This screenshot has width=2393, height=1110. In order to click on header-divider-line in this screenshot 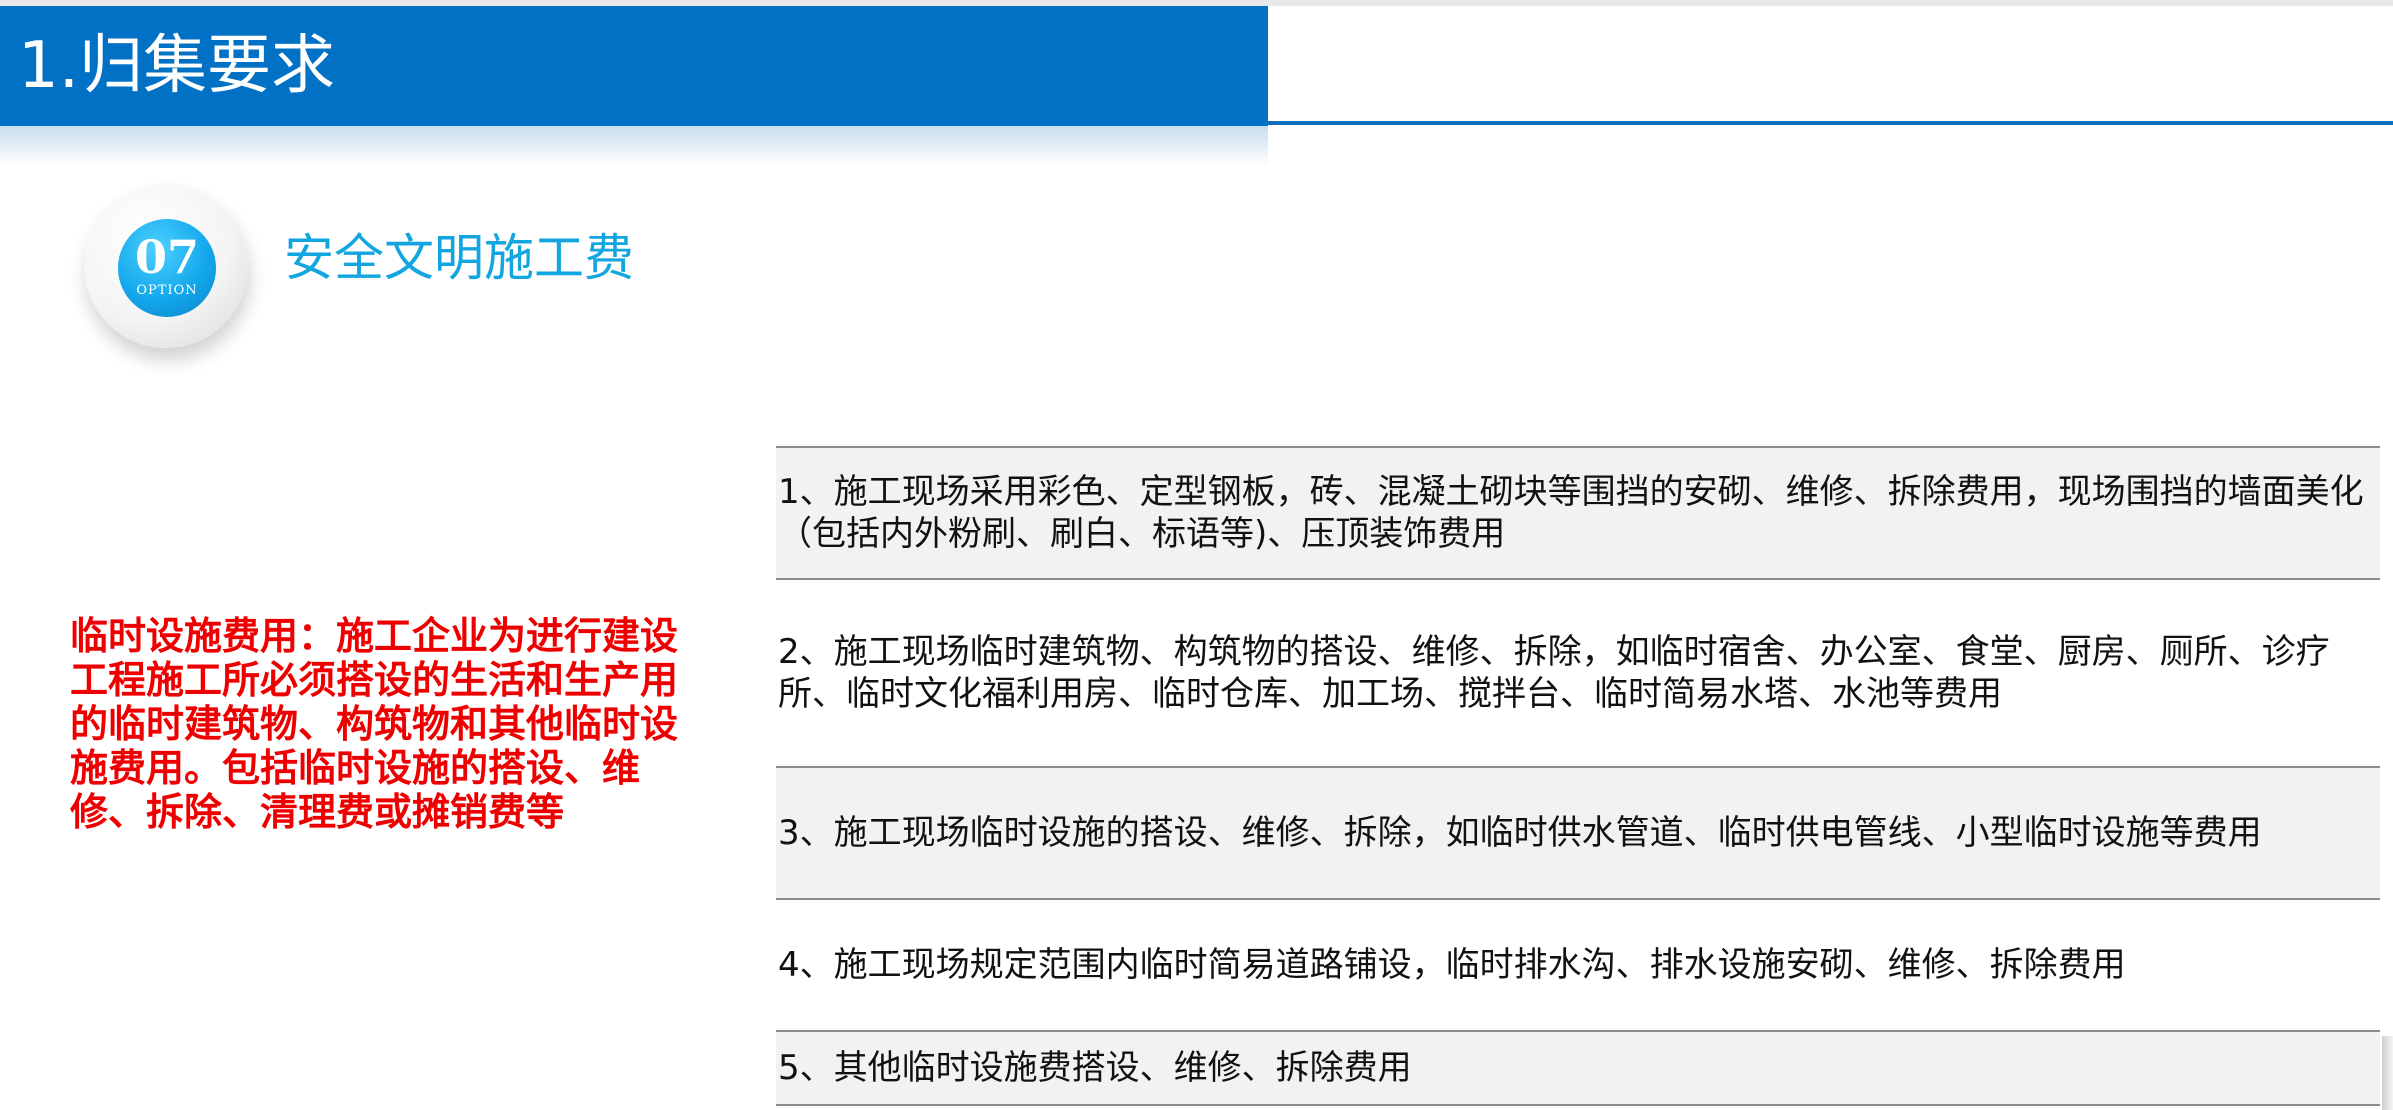, I will do `click(1830, 123)`.